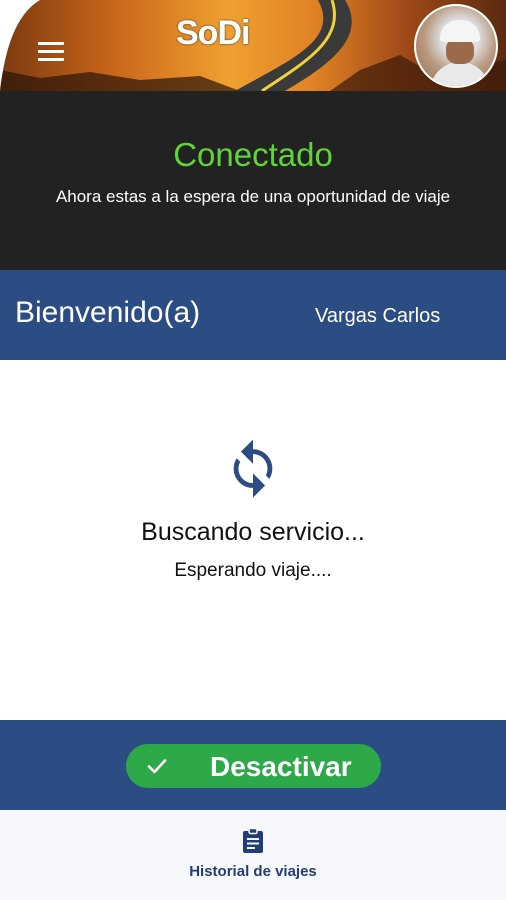 This screenshot has height=900, width=506. What do you see at coordinates (456, 46) in the screenshot?
I see `avatar` at bounding box center [456, 46].